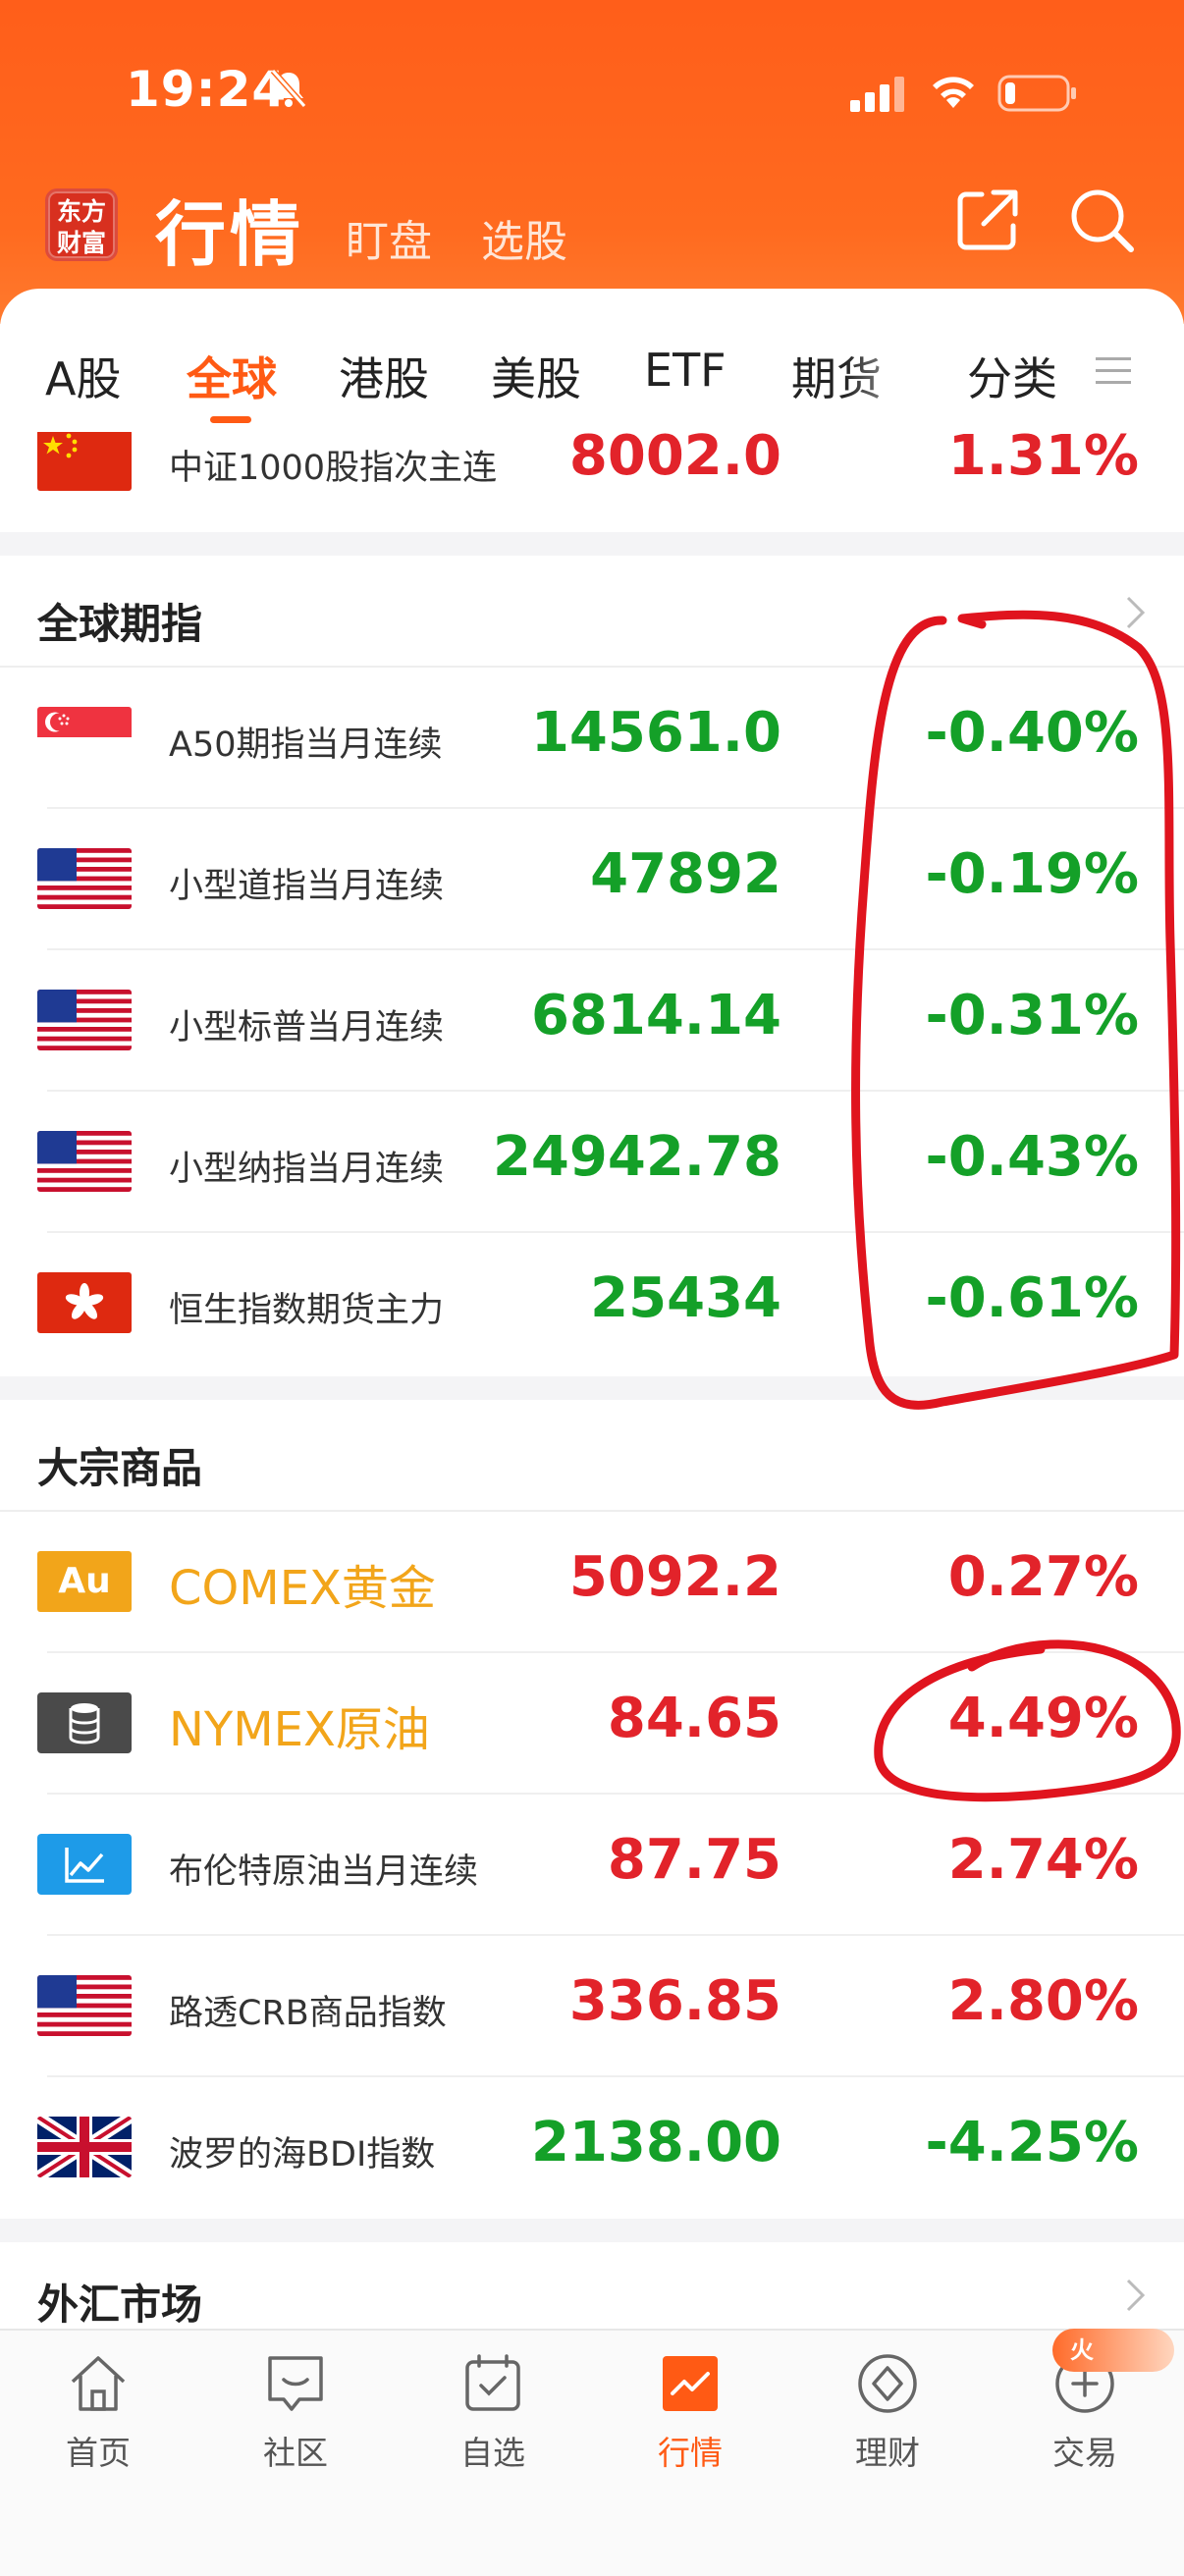 The height and width of the screenshot is (2576, 1184). Describe the element at coordinates (295, 2383) in the screenshot. I see `community-icon` at that location.